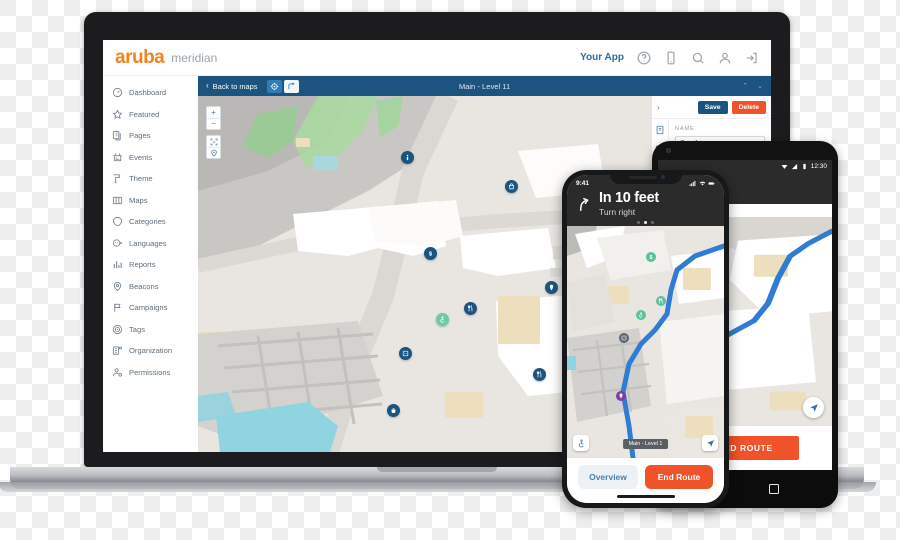 The image size is (900, 540). What do you see at coordinates (725, 58) in the screenshot?
I see `user-icon` at bounding box center [725, 58].